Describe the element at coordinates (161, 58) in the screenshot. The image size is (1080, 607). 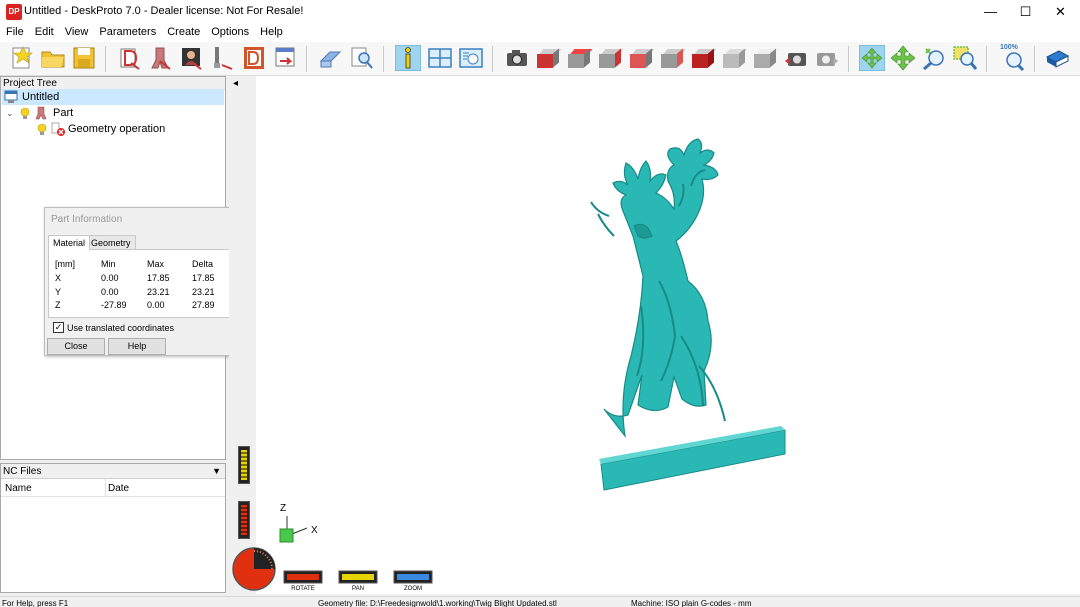
I see `part-wizard-icon` at that location.